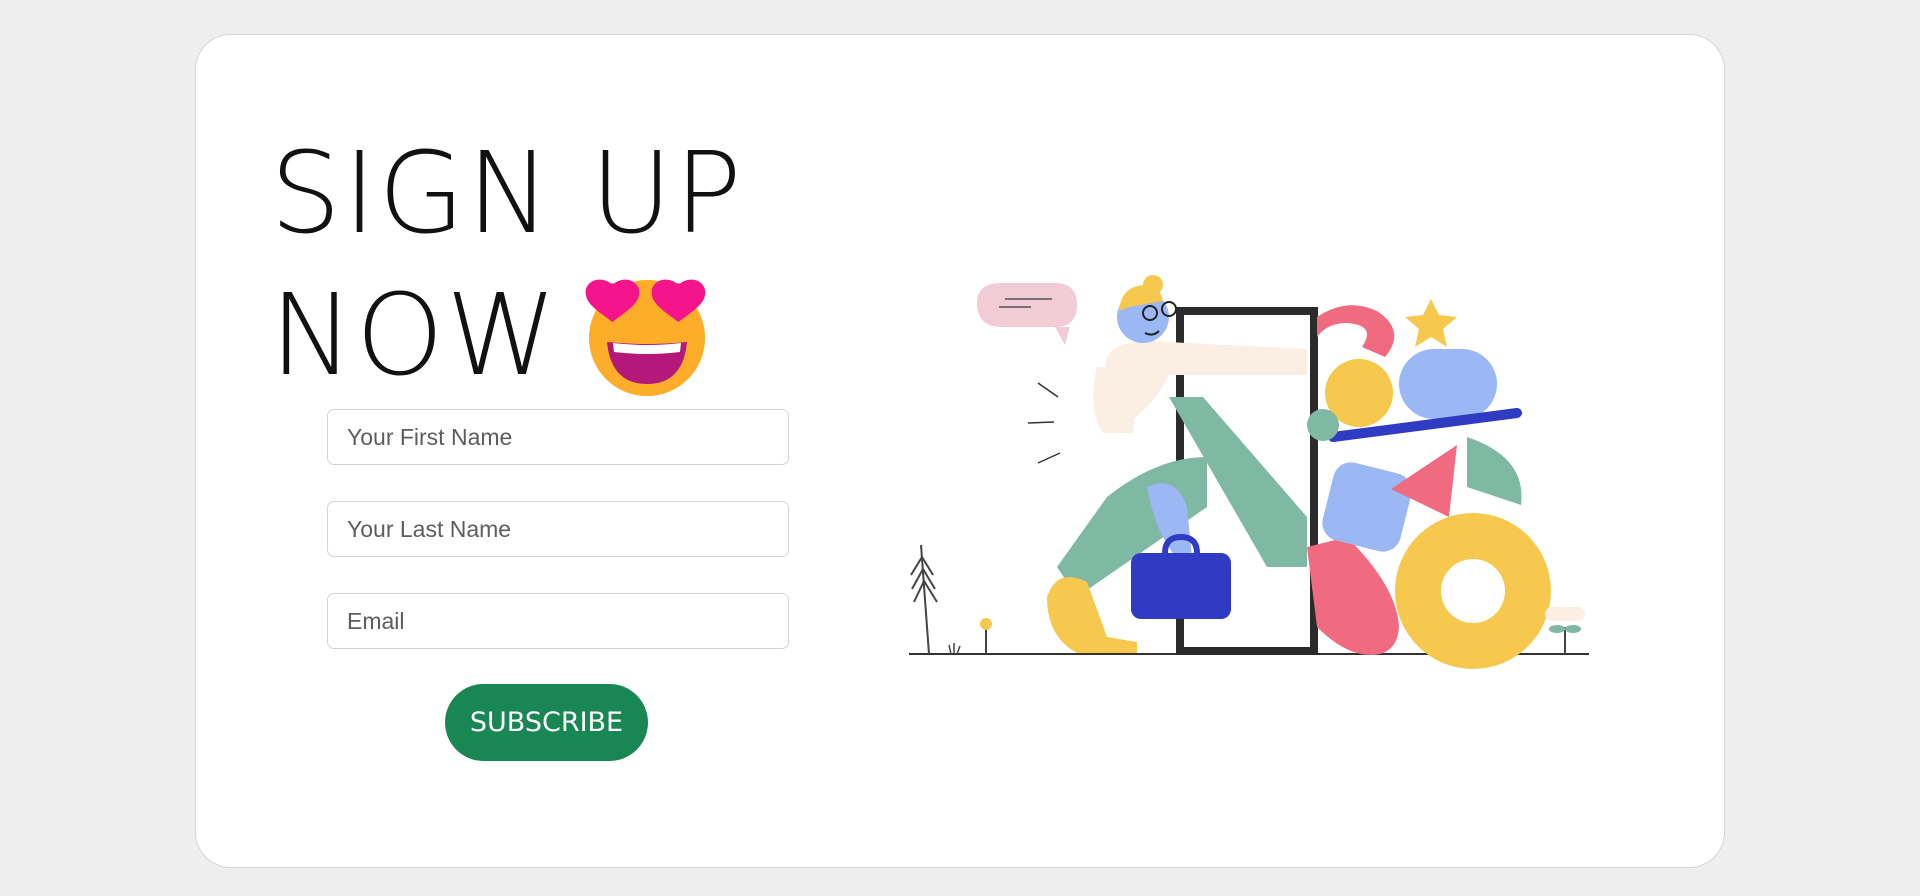 The width and height of the screenshot is (1920, 896). I want to click on page-title: SIGN UP NOW, so click(507, 265).